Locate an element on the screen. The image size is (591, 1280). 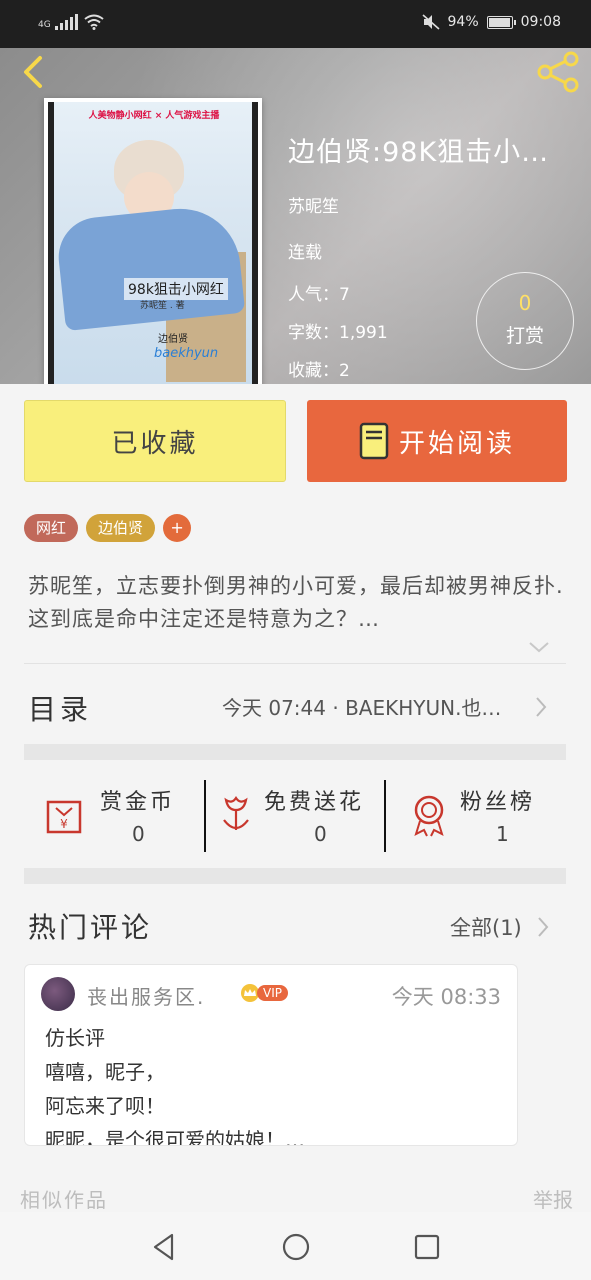
cover-subtitle: 苏昵笙 . 著 is located at coordinates (162, 306).